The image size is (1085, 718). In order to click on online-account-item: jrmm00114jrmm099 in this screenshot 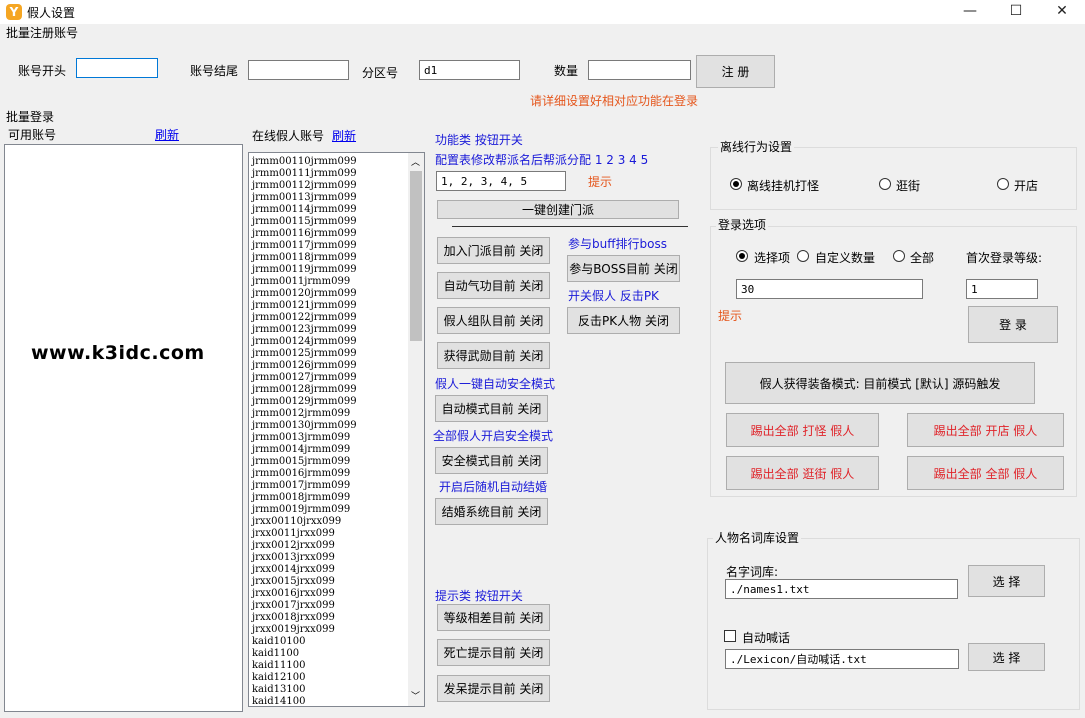, I will do `click(304, 210)`.